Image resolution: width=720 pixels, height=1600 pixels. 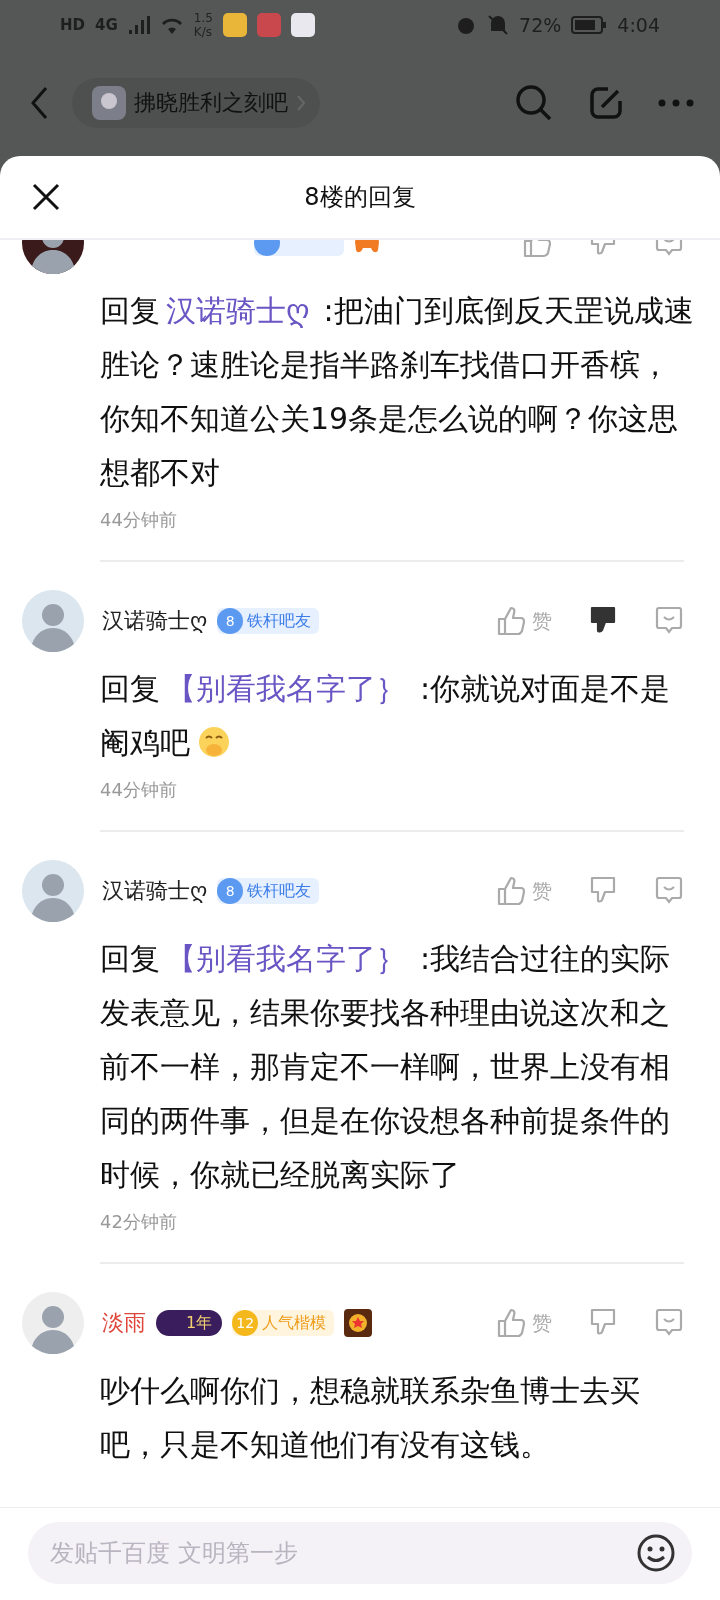 What do you see at coordinates (358, 1323) in the screenshot?
I see `medal-icon` at bounding box center [358, 1323].